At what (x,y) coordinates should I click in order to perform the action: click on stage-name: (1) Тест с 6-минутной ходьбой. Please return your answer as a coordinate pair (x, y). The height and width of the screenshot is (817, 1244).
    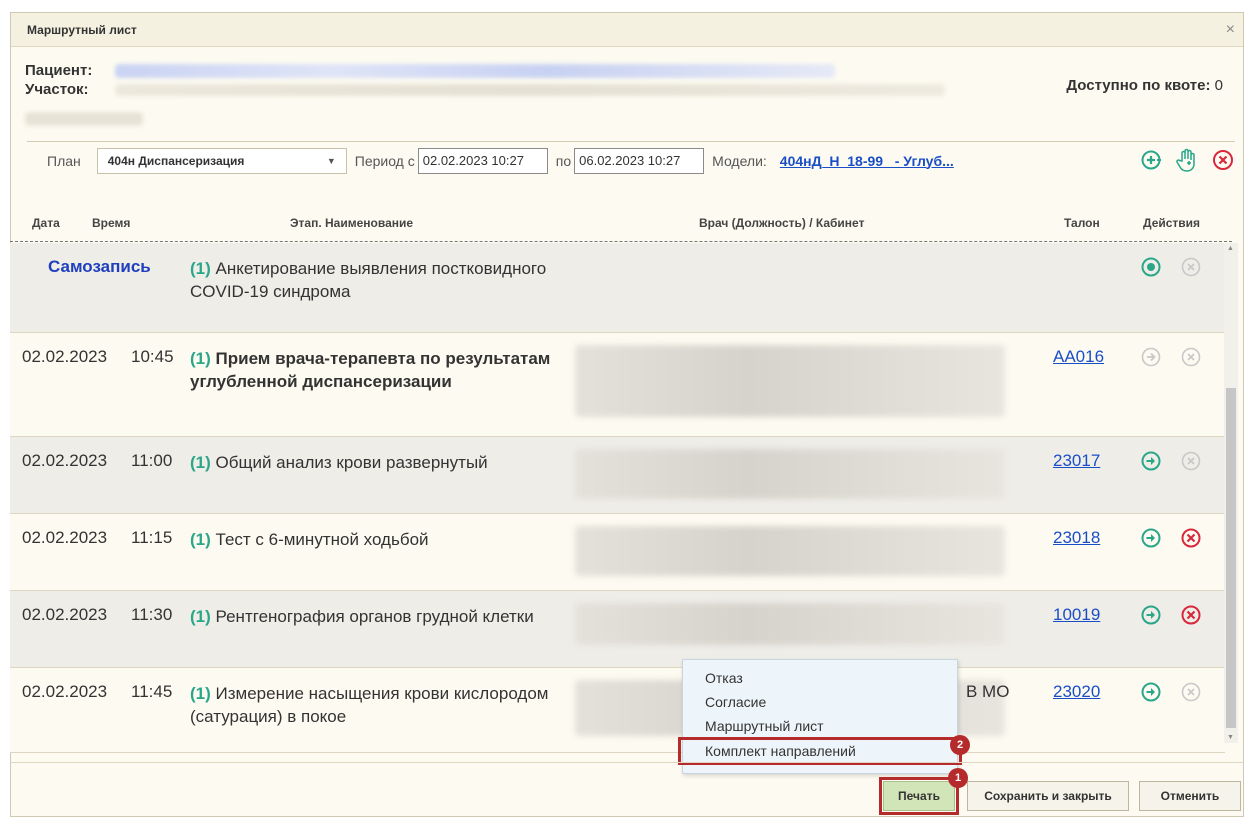
    Looking at the image, I should click on (309, 539).